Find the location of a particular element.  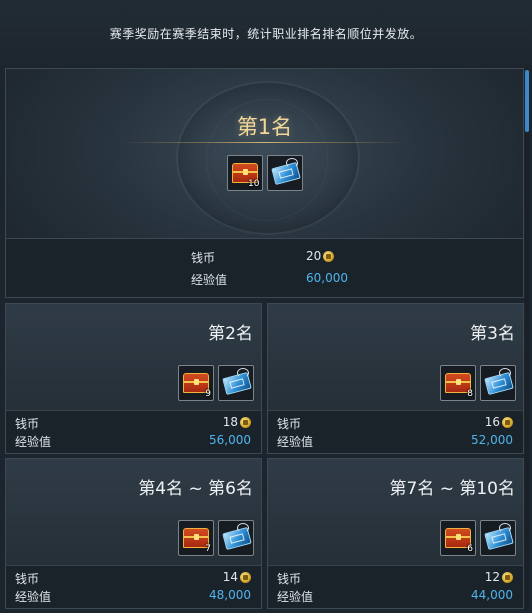

reward-stats: 钱币 20 经验值 60,000 is located at coordinates (264, 267).